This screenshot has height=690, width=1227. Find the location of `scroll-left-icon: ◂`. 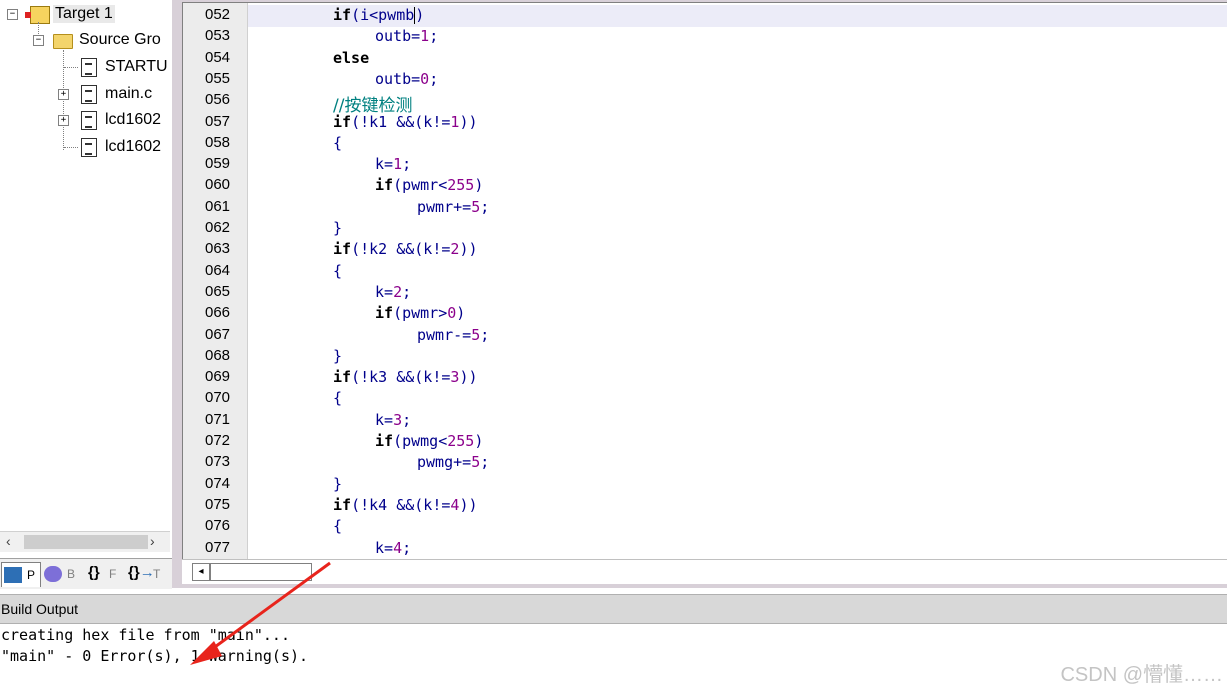

scroll-left-icon: ◂ is located at coordinates (201, 572).